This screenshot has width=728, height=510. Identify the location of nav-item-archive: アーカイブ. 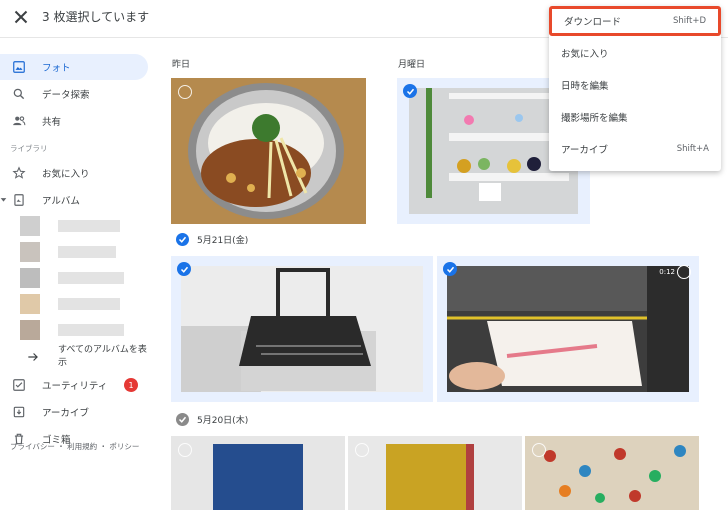
(74, 412).